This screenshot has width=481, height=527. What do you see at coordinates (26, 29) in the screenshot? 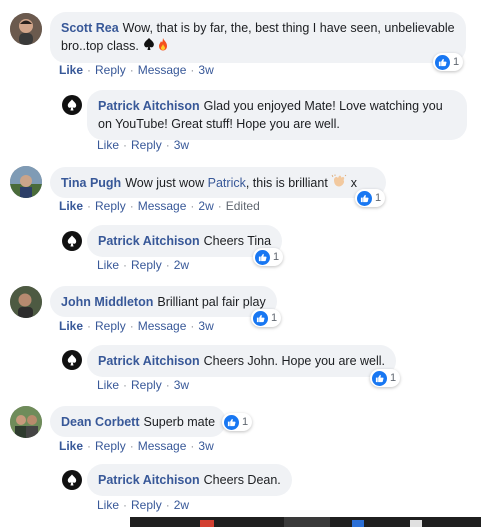
I see `avatar-scott-rea` at bounding box center [26, 29].